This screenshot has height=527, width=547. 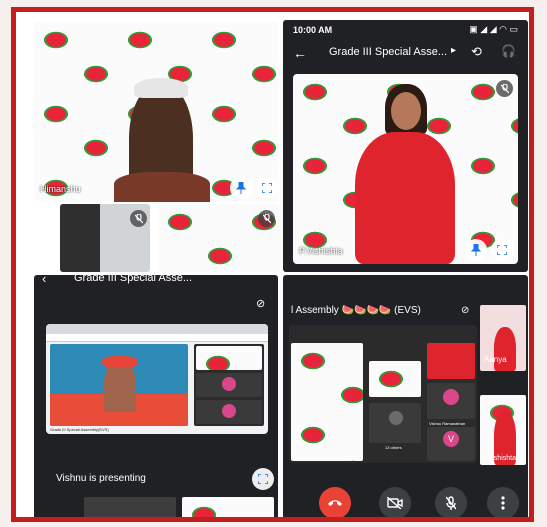 What do you see at coordinates (495, 359) in the screenshot?
I see `side-name: Aanya` at bounding box center [495, 359].